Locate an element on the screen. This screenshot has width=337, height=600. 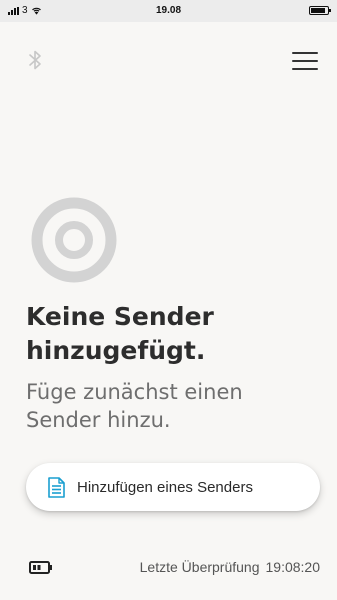
battery-icon is located at coordinates (40, 567).